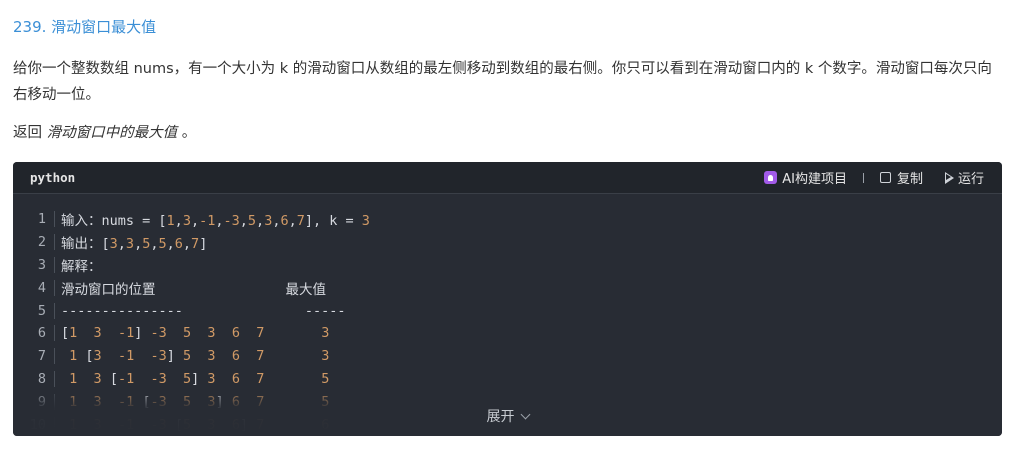 The height and width of the screenshot is (465, 1019). Describe the element at coordinates (85, 244) in the screenshot. I see `code-token: 输出：[` at that location.